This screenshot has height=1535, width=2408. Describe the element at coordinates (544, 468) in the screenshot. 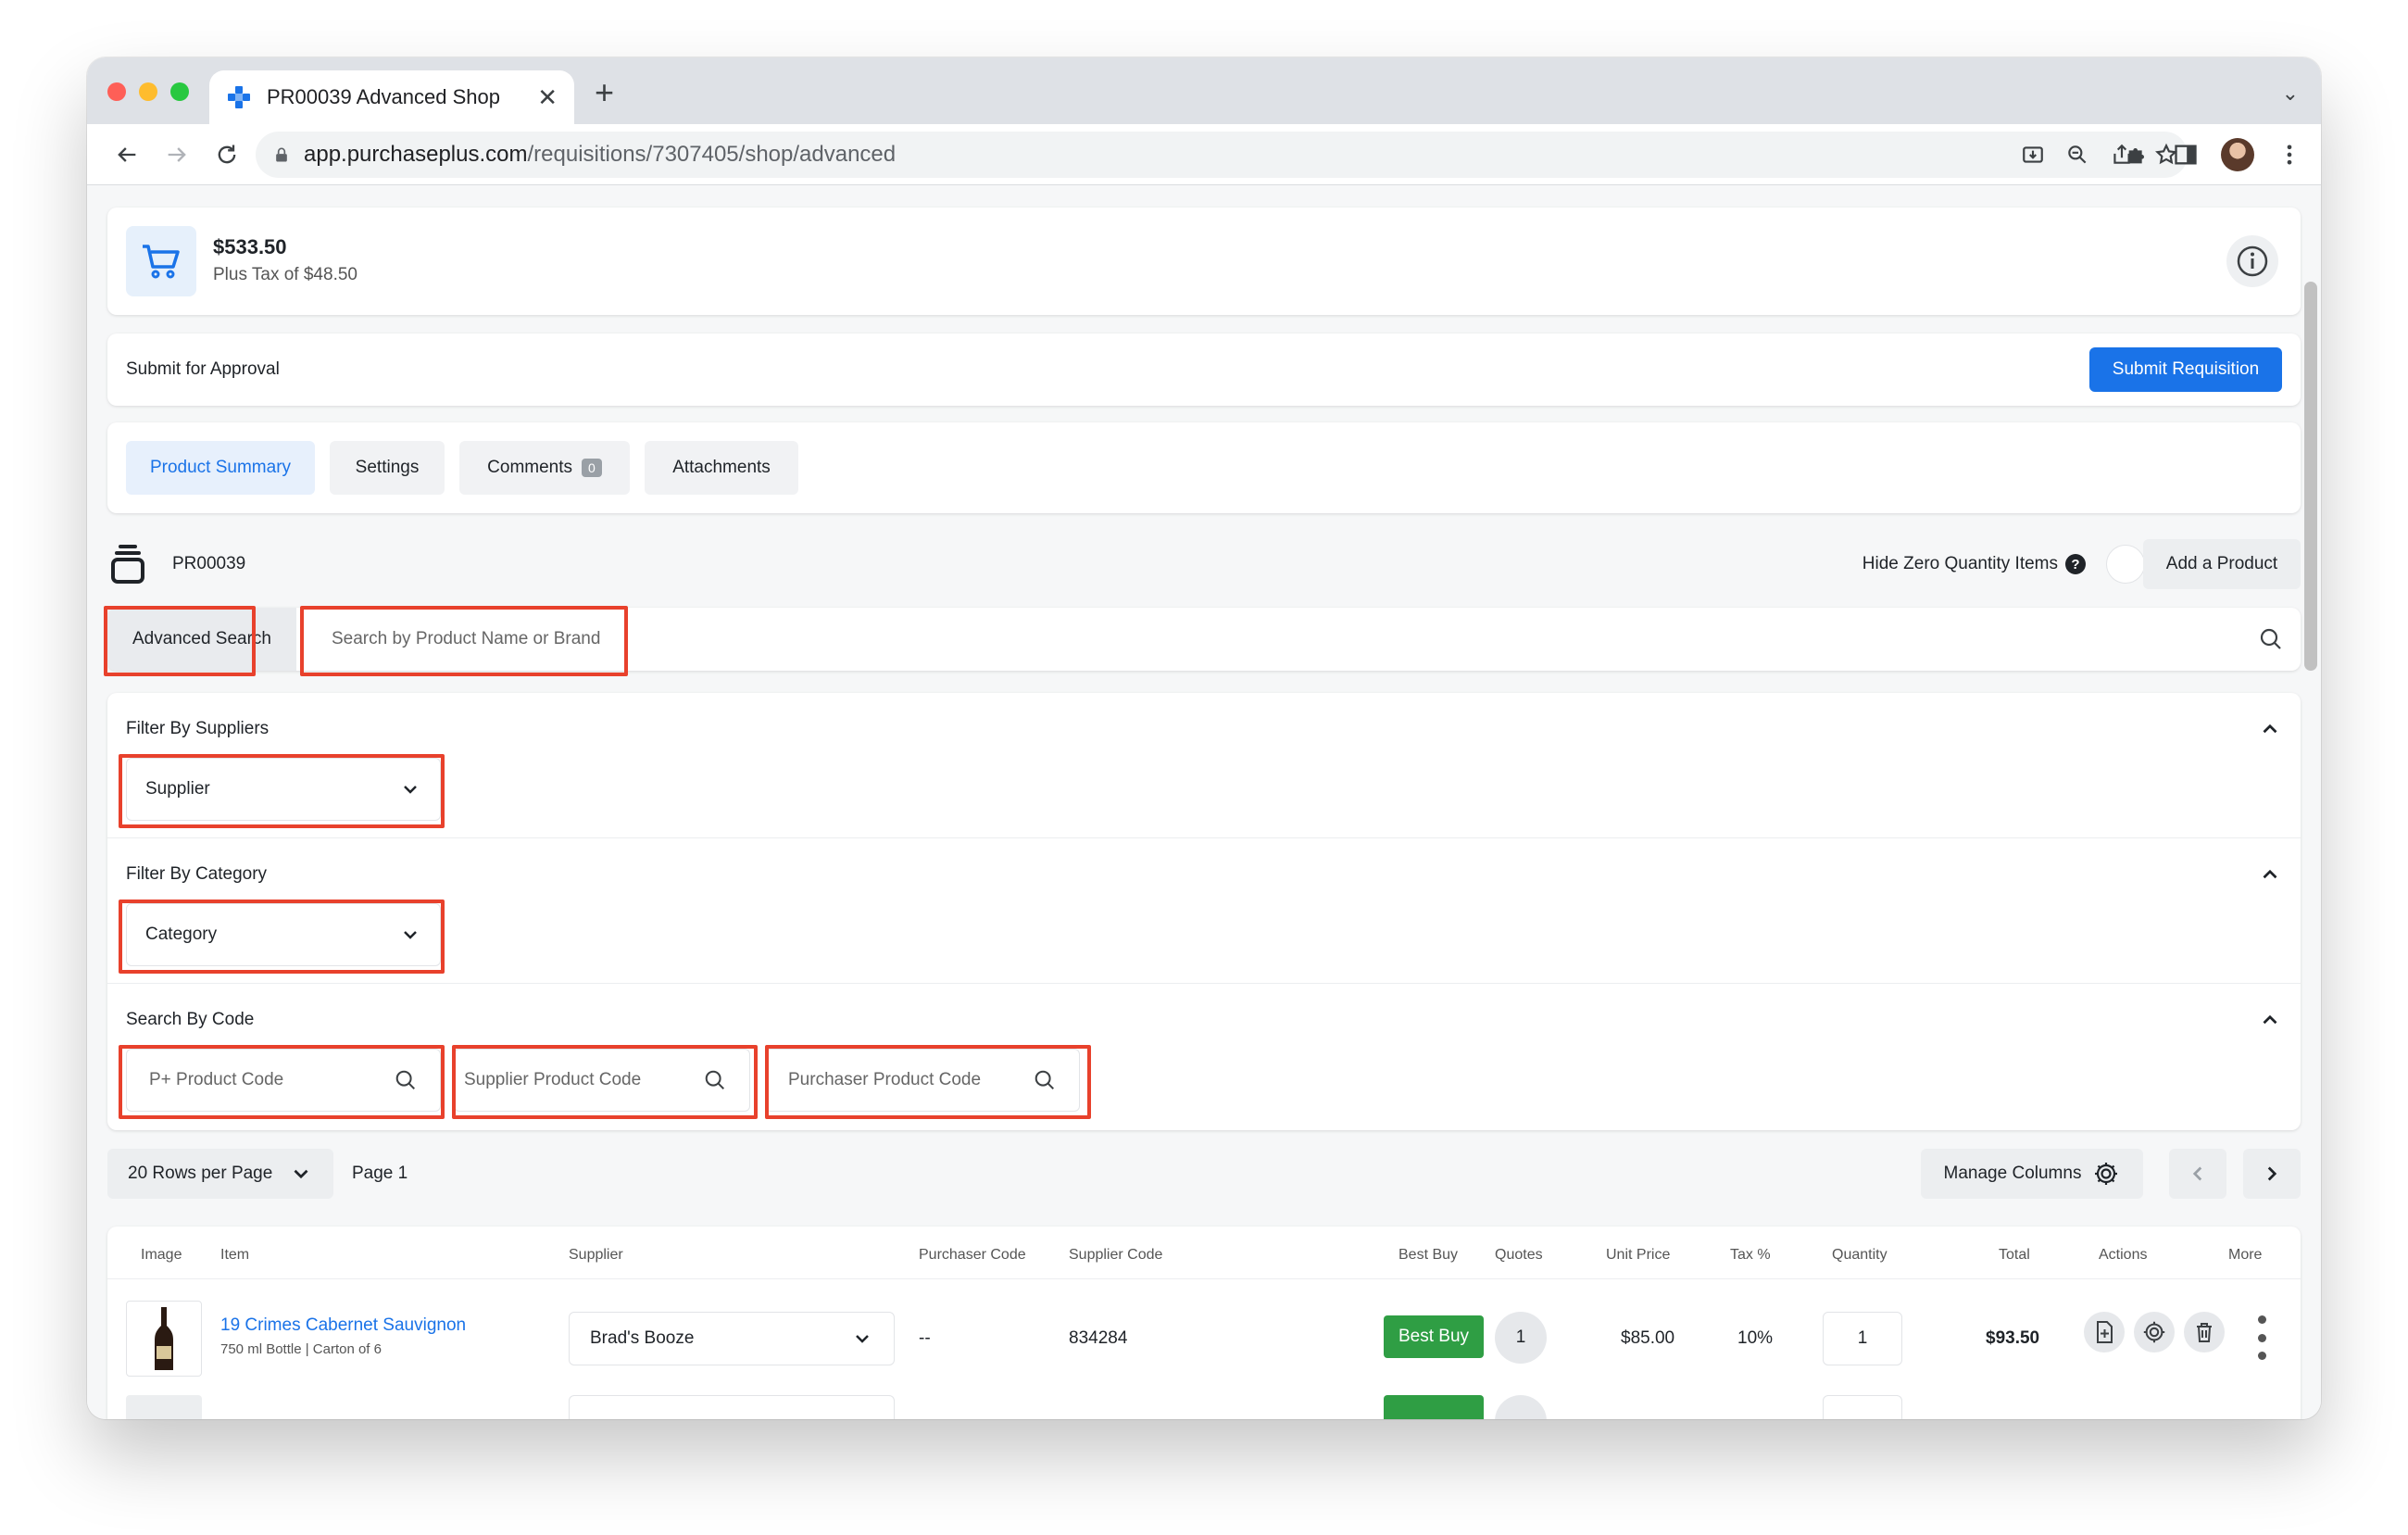

I see `tab-comments: Comments 0` at that location.